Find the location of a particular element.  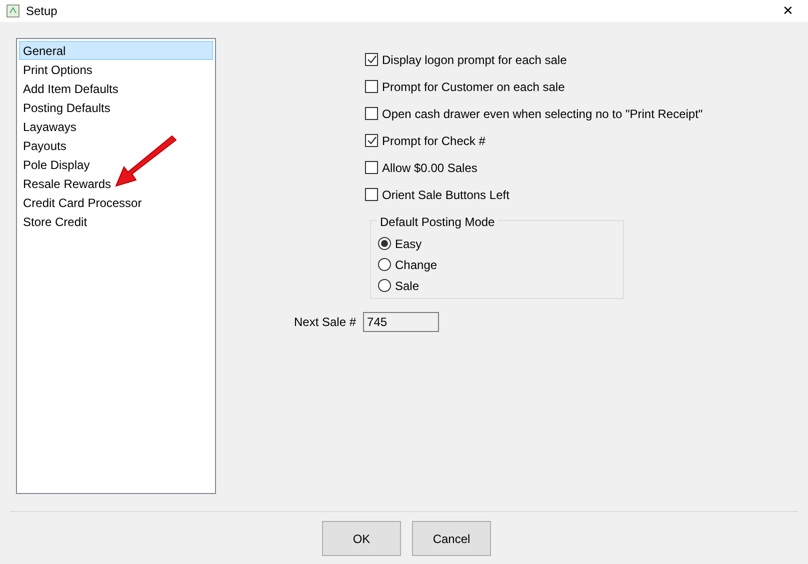

checkbox-label: Prompt for Check # is located at coordinates (434, 141).